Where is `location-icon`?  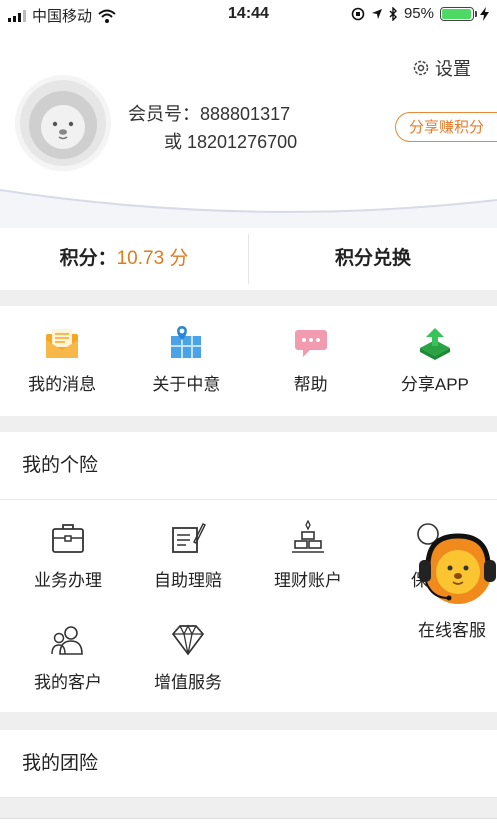 location-icon is located at coordinates (376, 13).